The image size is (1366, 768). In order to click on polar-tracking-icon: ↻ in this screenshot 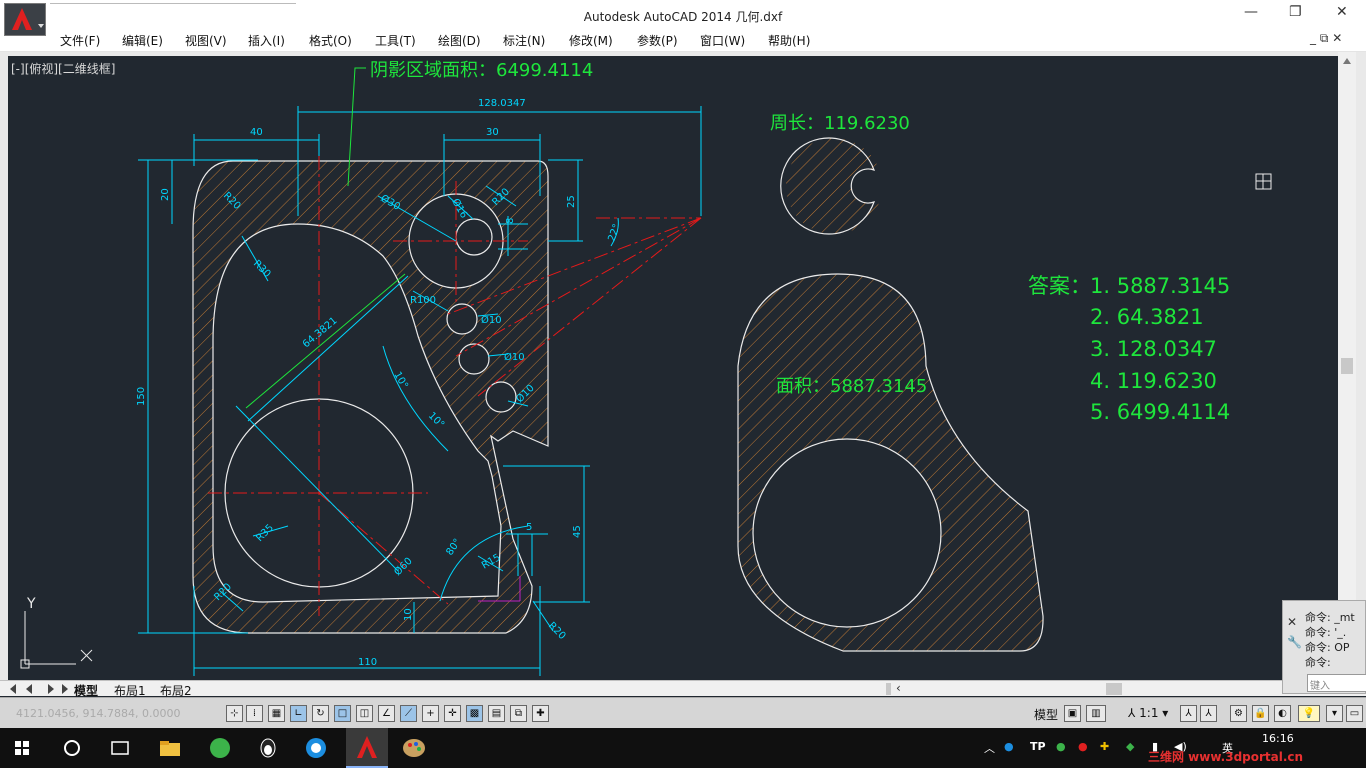, I will do `click(320, 713)`.